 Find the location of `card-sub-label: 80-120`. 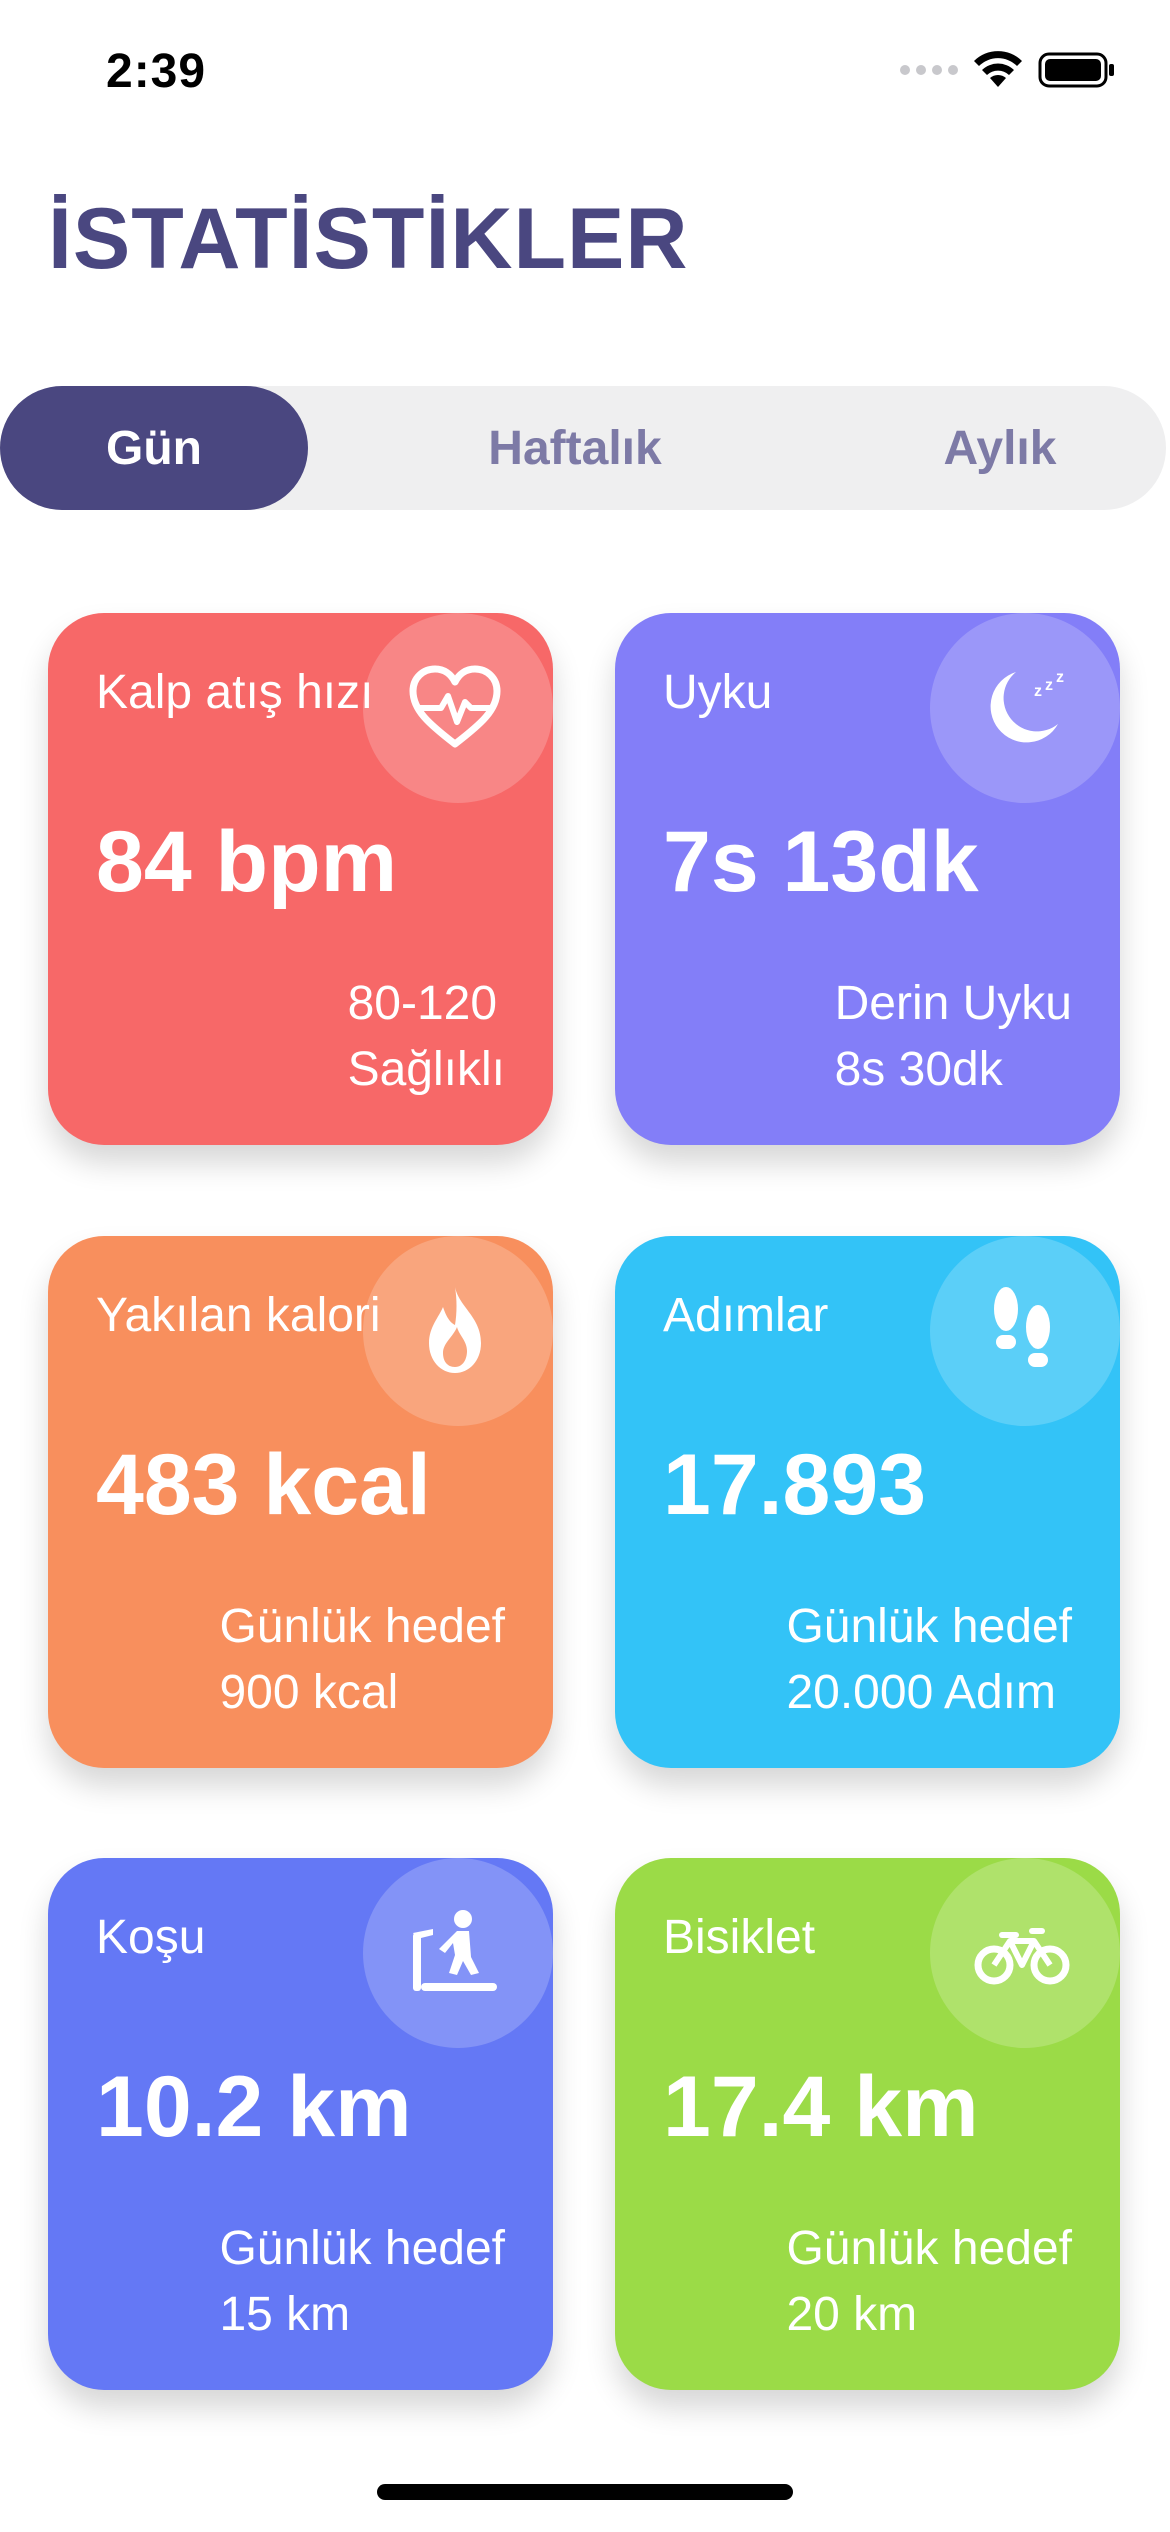

card-sub-label: 80-120 is located at coordinates (422, 1003).